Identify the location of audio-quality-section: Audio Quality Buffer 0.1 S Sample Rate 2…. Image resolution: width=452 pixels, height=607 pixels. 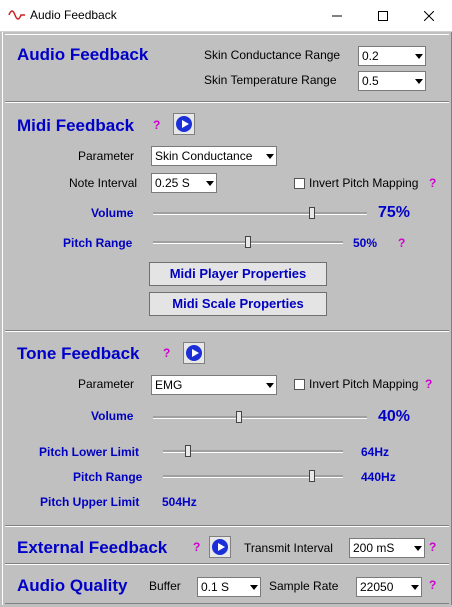
(227, 584).